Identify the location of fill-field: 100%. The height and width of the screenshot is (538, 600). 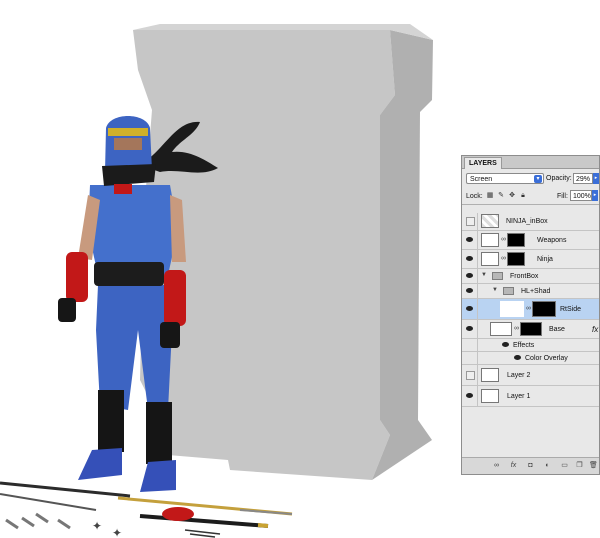
(581, 195).